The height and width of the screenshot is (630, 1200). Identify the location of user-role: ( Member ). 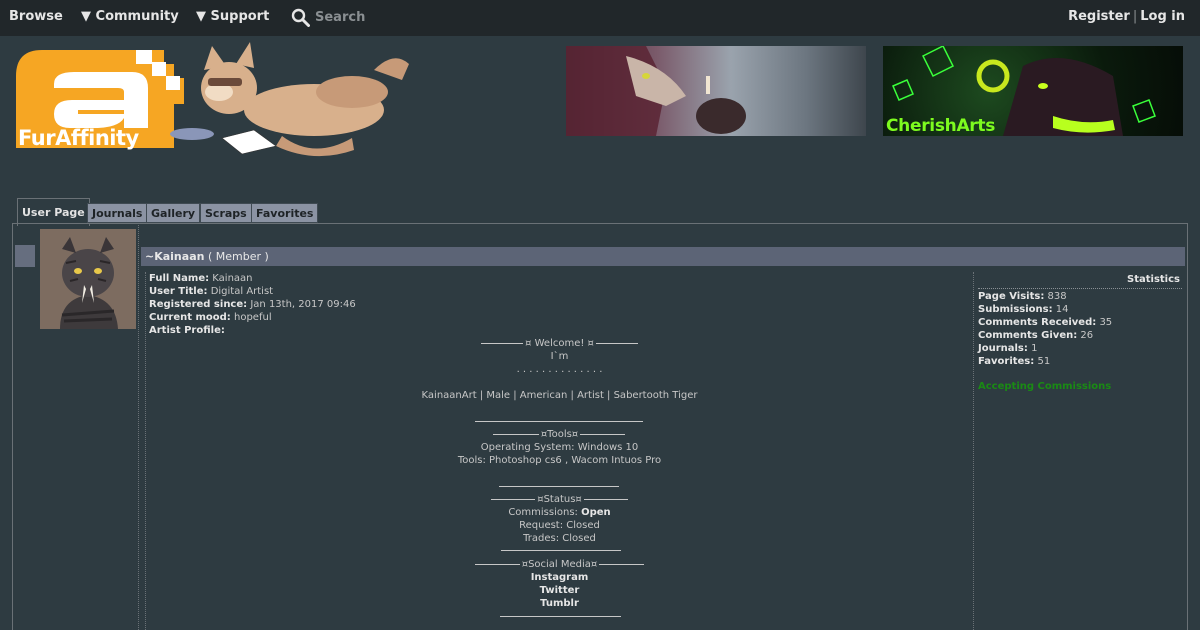
(238, 256).